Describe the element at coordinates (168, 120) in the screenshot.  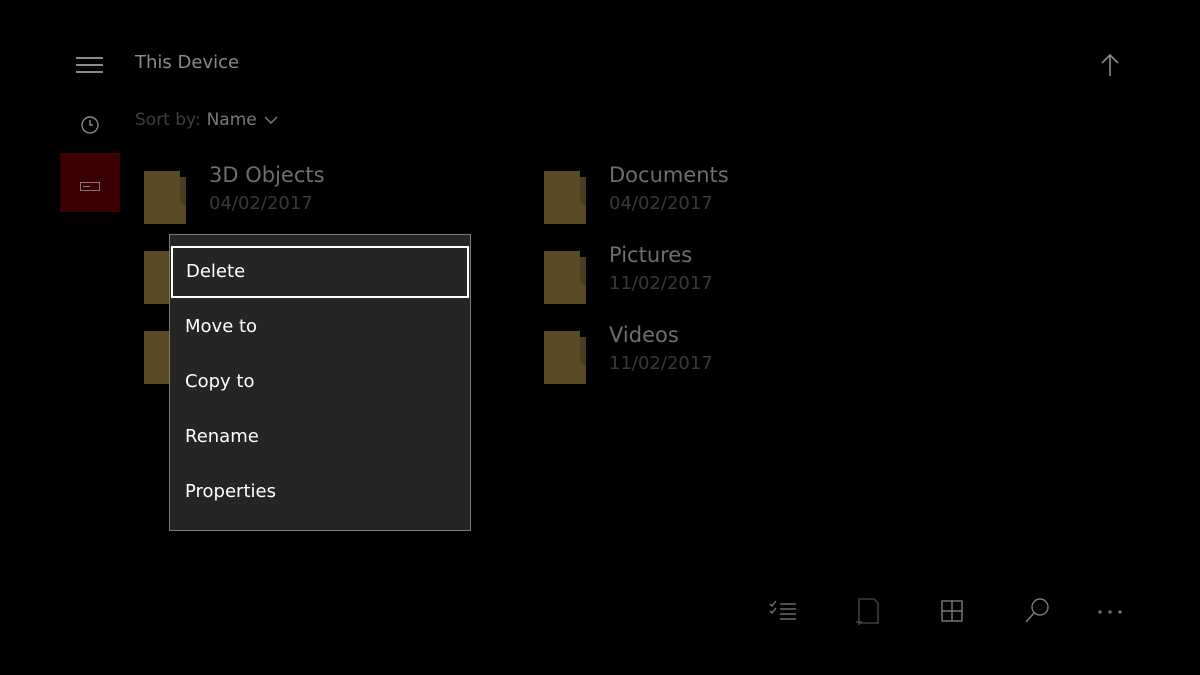
I see `sort-label: Sort by:` at that location.